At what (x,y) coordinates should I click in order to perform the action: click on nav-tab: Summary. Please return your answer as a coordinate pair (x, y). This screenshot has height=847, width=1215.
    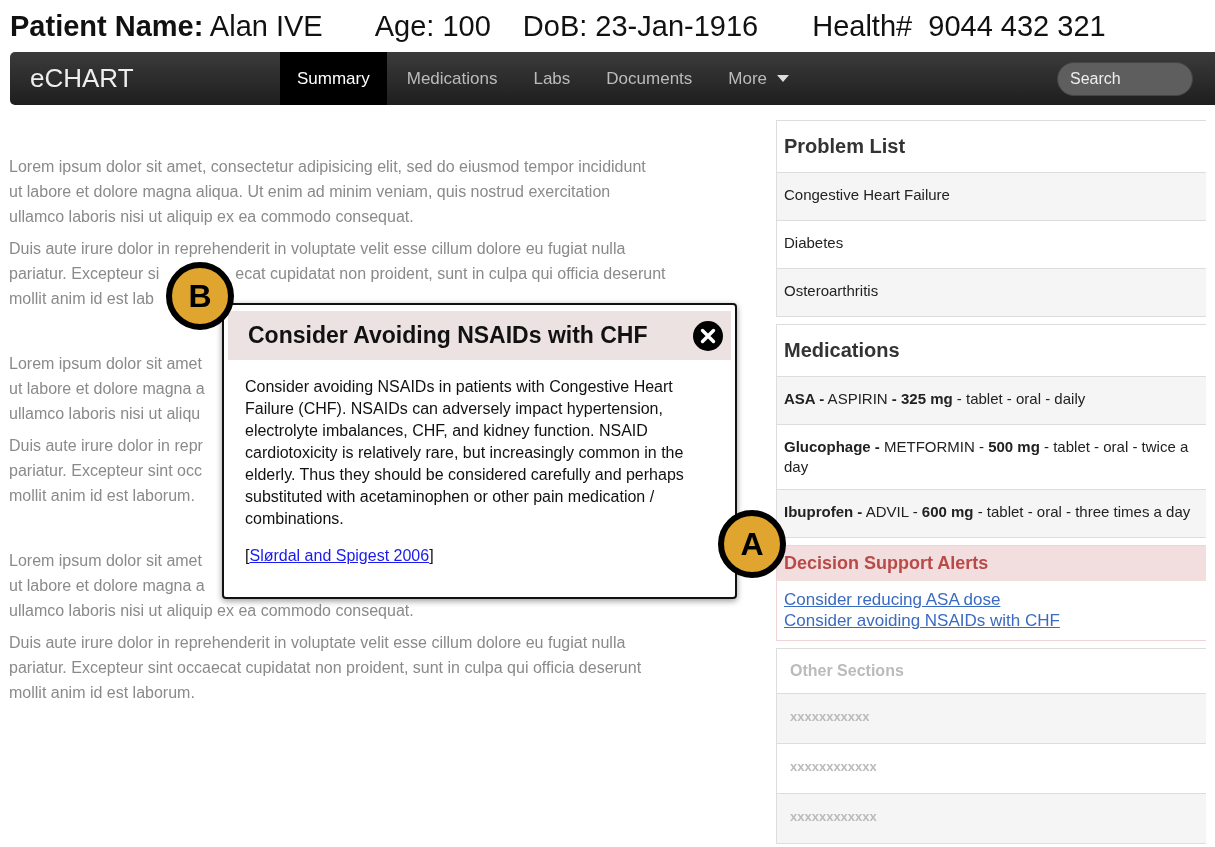
    Looking at the image, I should click on (333, 78).